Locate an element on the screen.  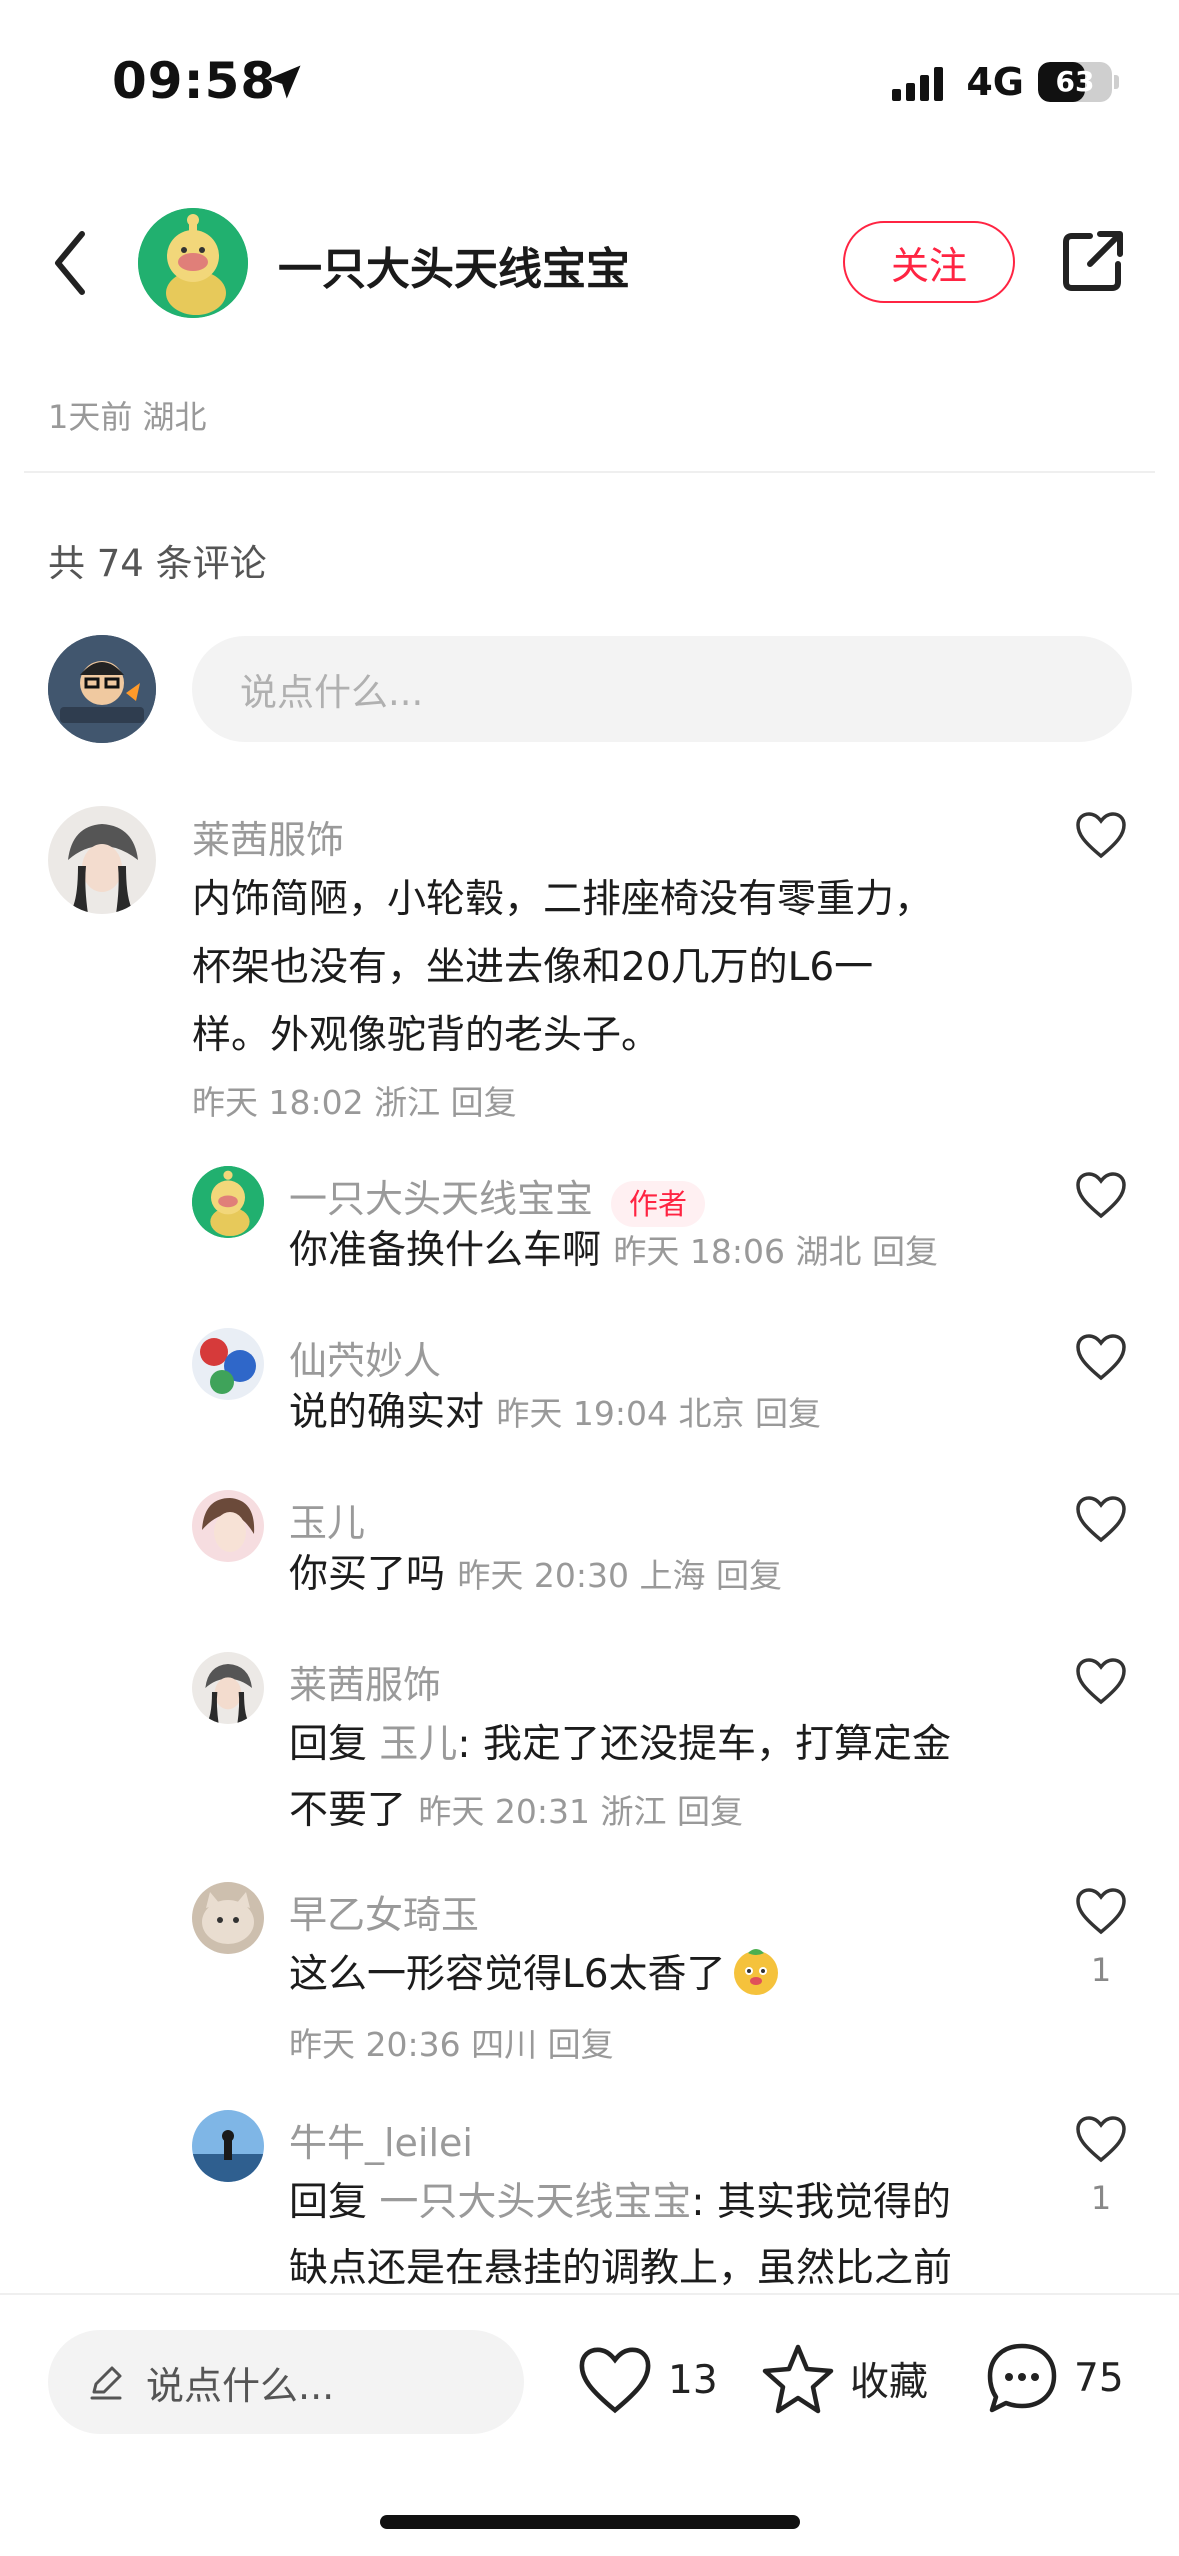
reply-text: 你准备换什么车啊 昨天 18:06 湖北 回复 is located at coordinates (613, 1251).